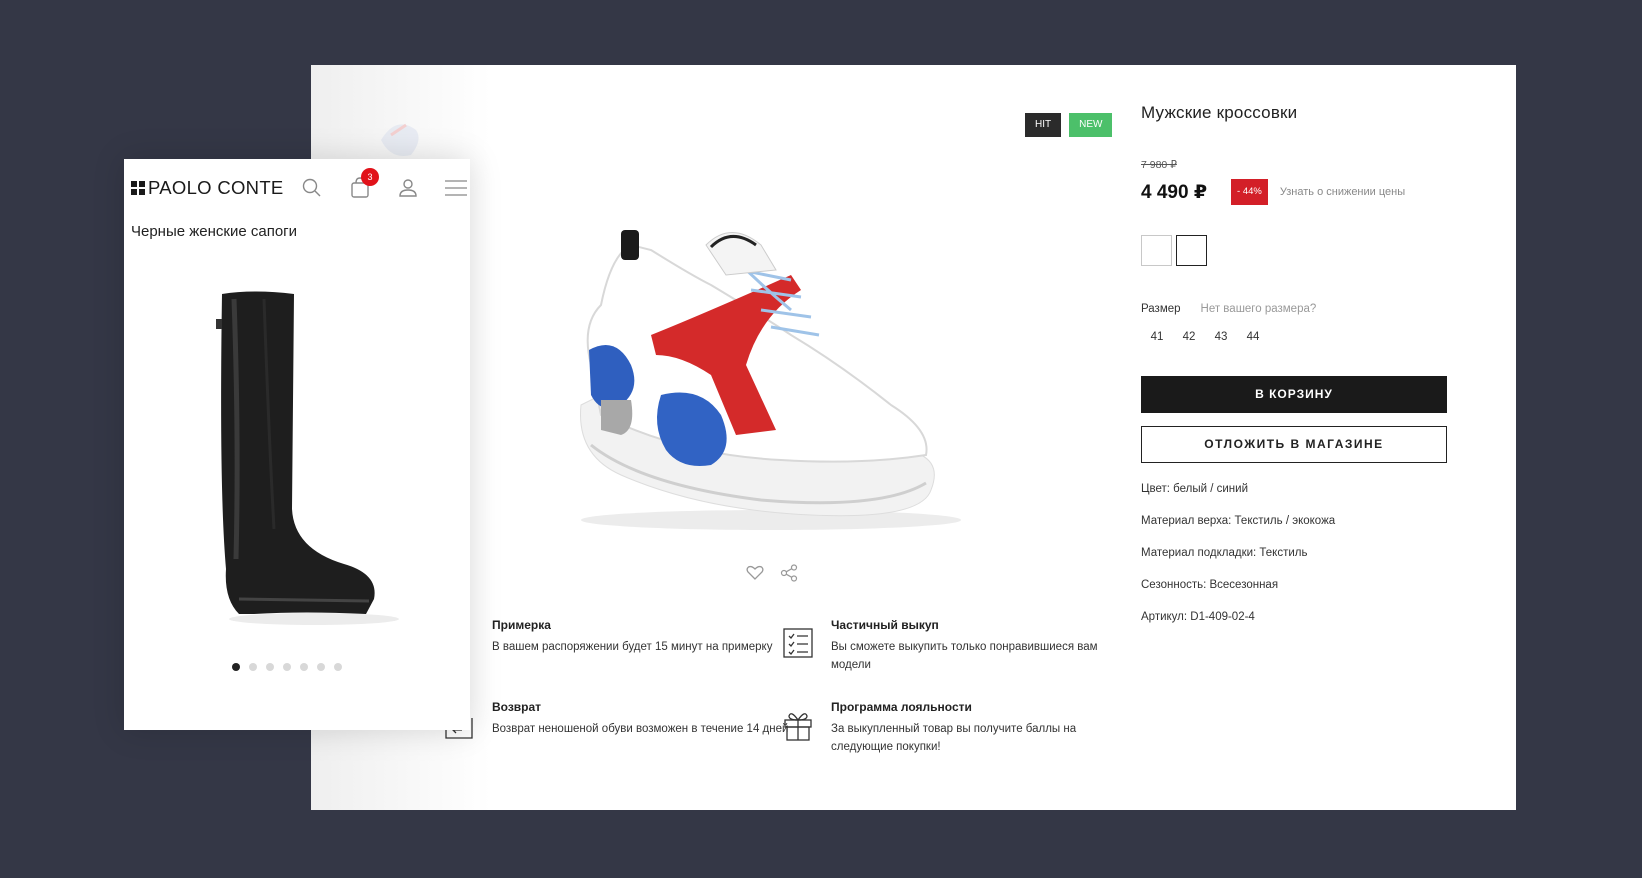 The image size is (1642, 878). Describe the element at coordinates (1249, 192) in the screenshot. I see `discount-badge: - 44%` at that location.